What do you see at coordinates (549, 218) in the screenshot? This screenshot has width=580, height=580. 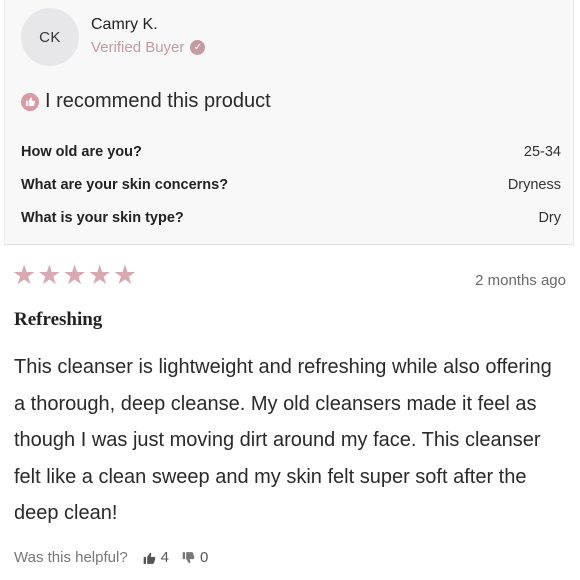 I see `qa-answer: Dry` at bounding box center [549, 218].